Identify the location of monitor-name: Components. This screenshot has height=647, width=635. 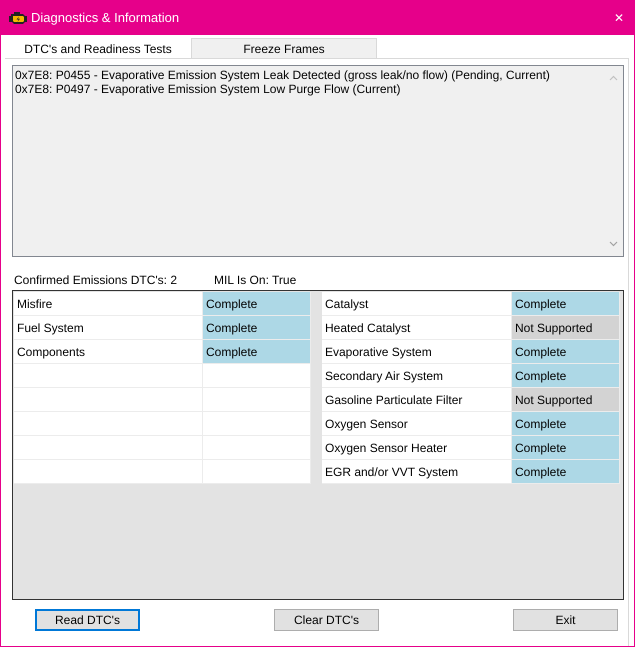
(108, 352).